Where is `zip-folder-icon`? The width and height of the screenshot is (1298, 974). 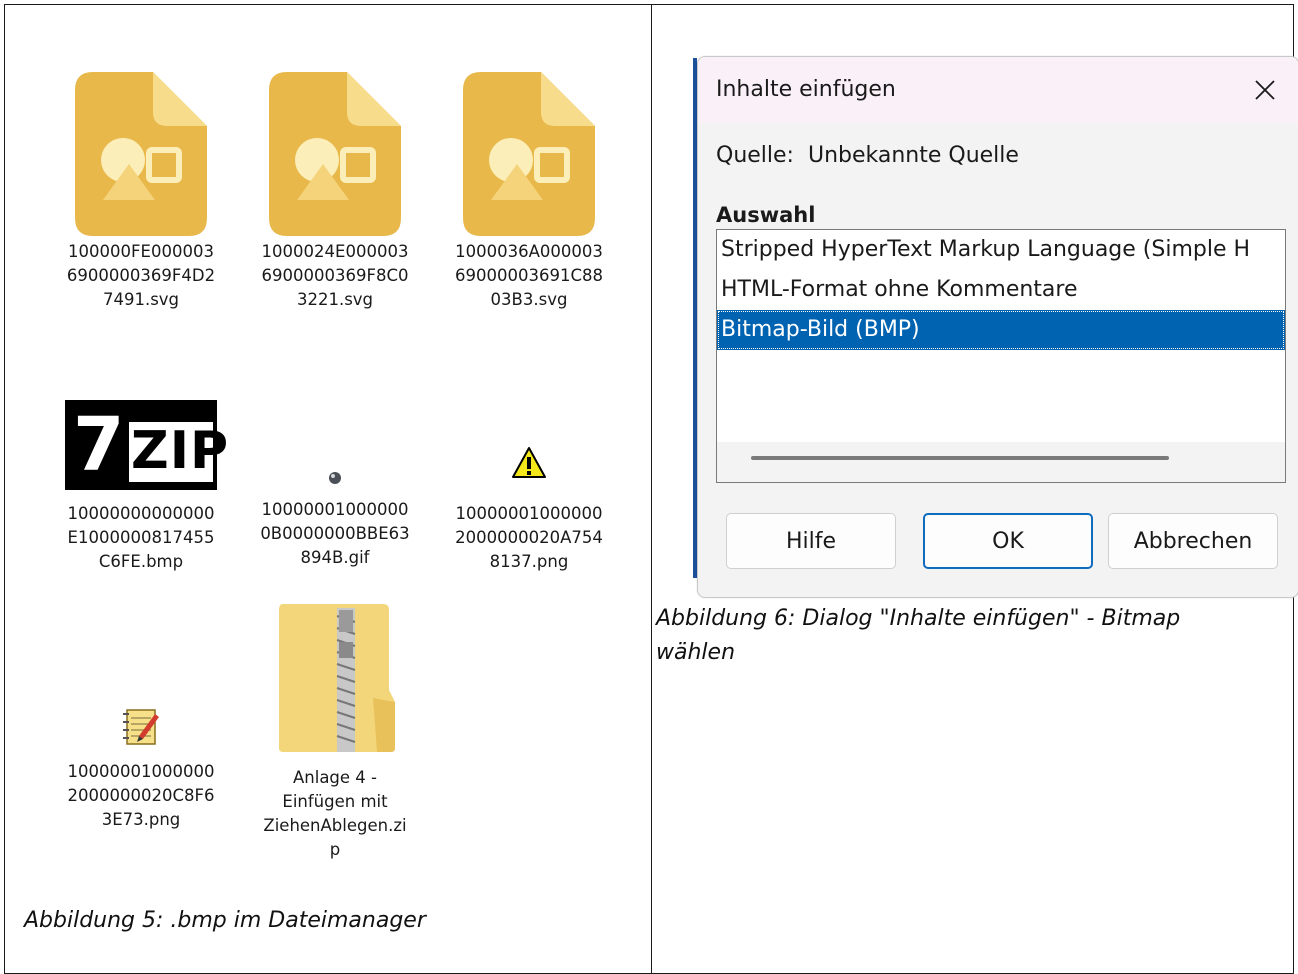 zip-folder-icon is located at coordinates (335, 678).